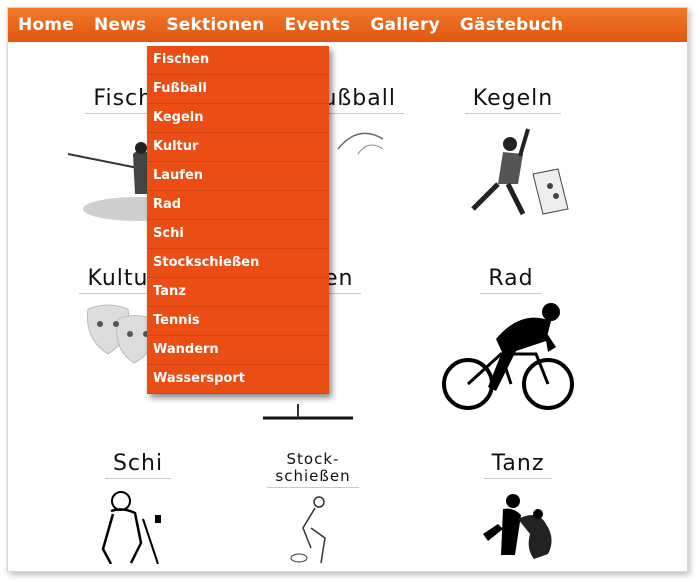 The height and width of the screenshot is (582, 700). I want to click on dropdown-item-tanz: Tanz, so click(238, 292).